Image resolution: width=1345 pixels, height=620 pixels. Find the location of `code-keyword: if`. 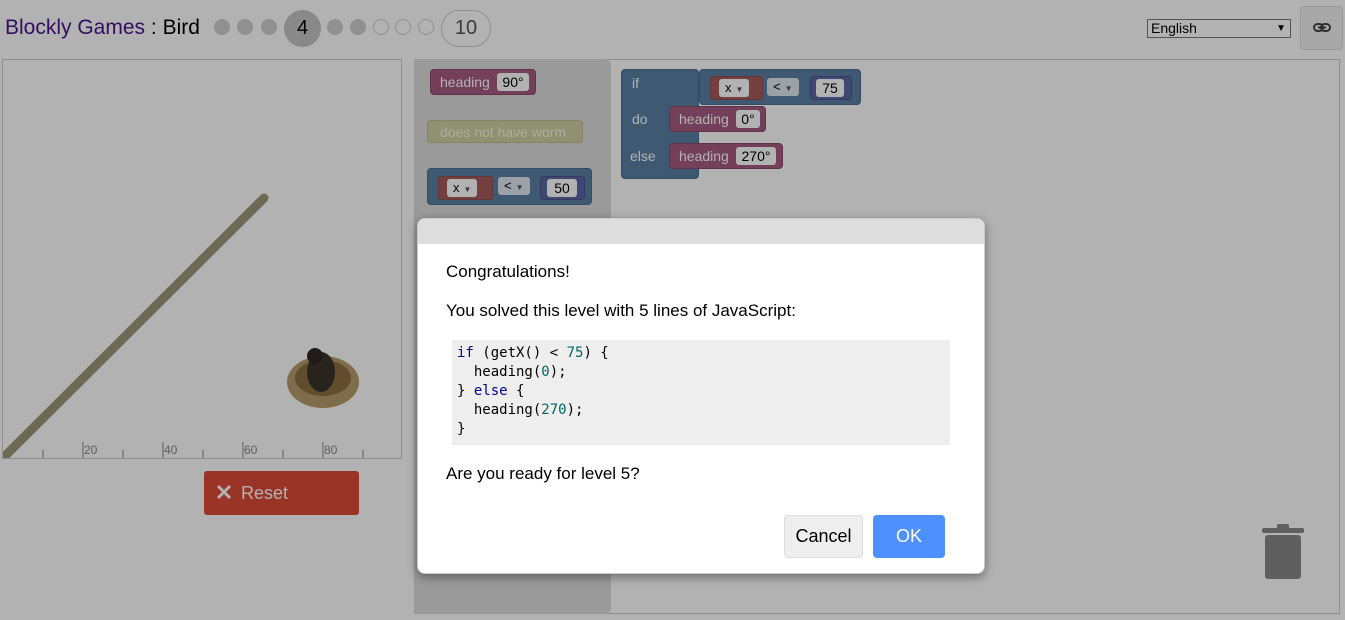

code-keyword: if is located at coordinates (465, 353).